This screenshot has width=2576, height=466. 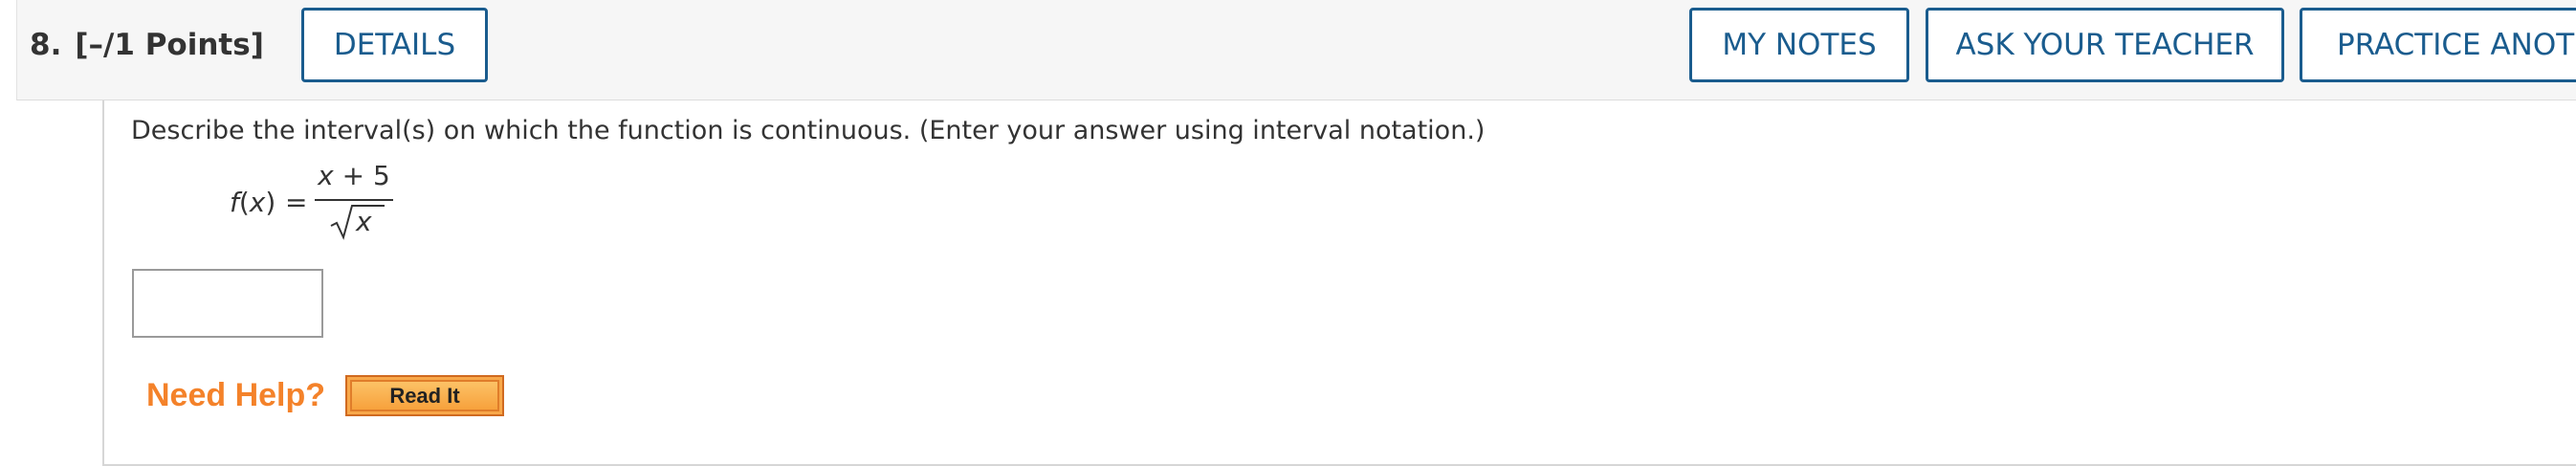 I want to click on read-it-button: Read It, so click(x=424, y=395).